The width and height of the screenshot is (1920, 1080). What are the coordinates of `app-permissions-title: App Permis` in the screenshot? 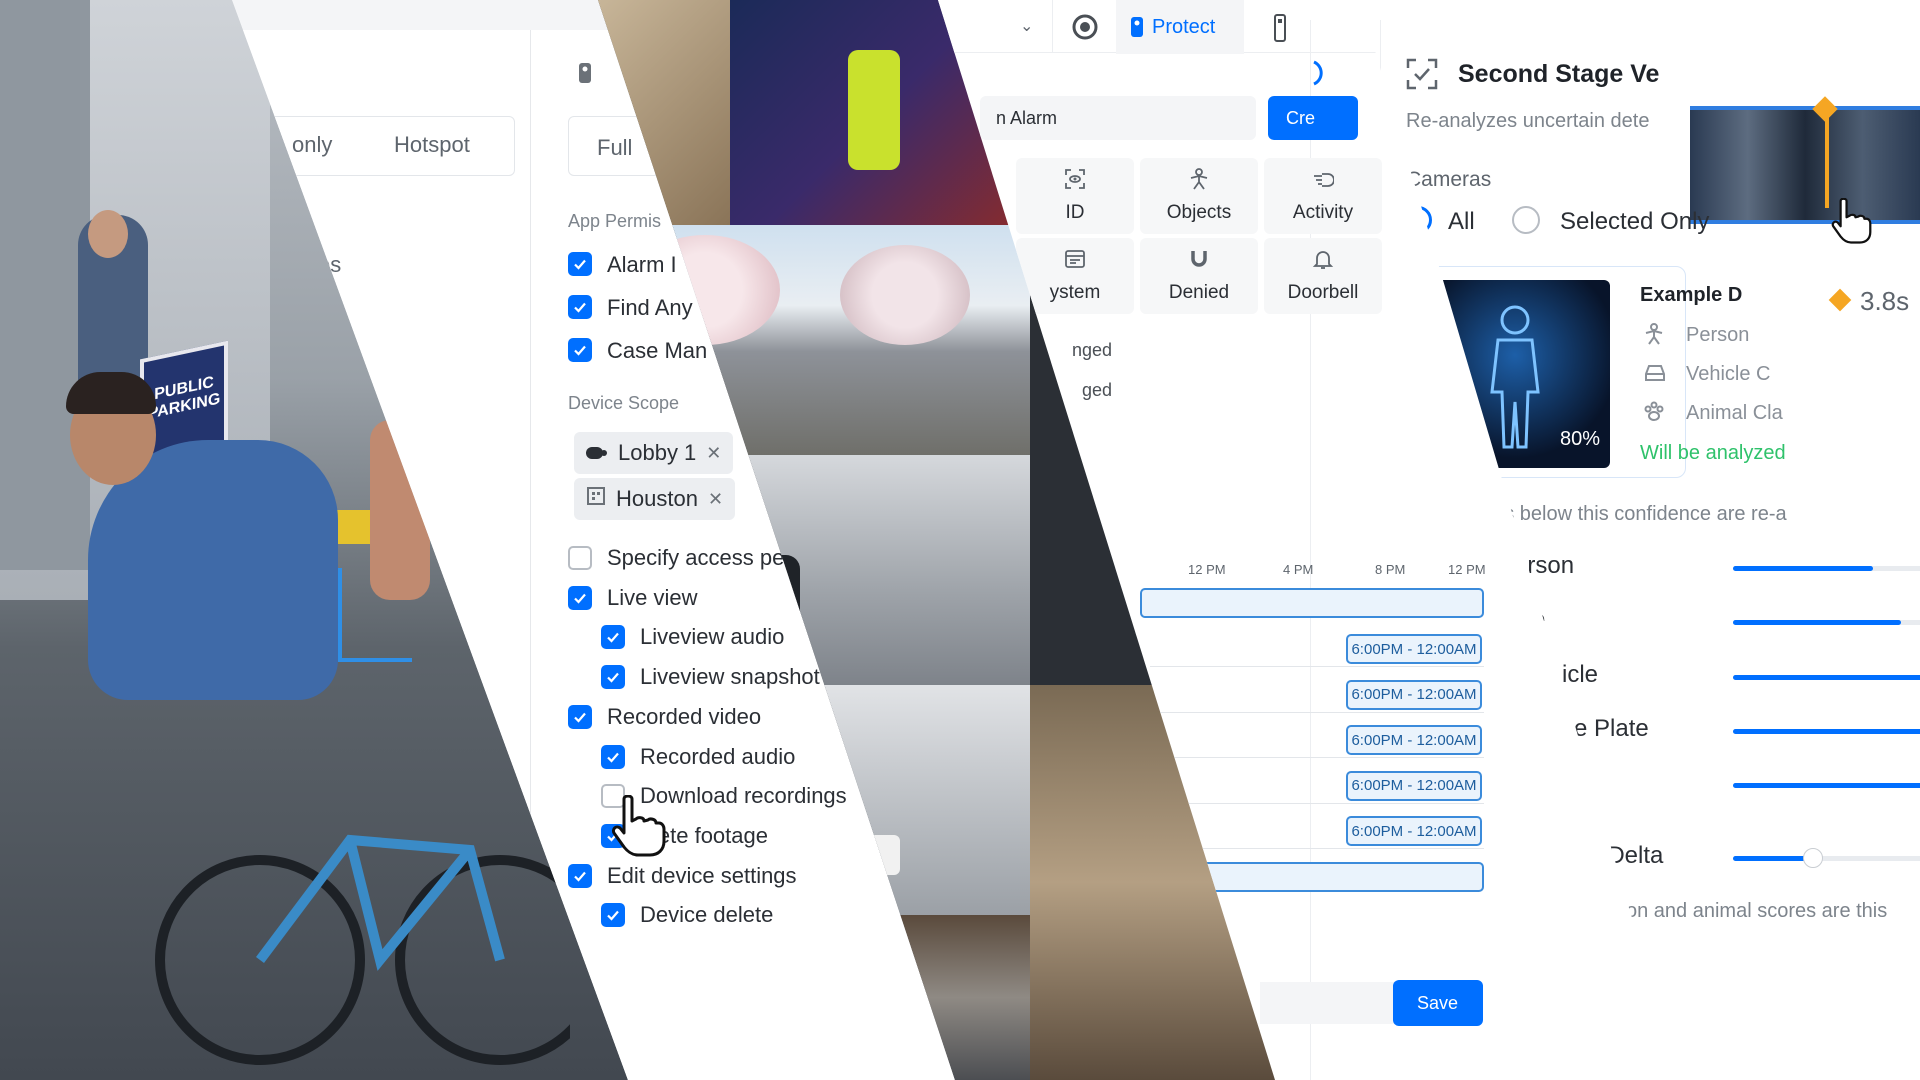 It's located at (615, 221).